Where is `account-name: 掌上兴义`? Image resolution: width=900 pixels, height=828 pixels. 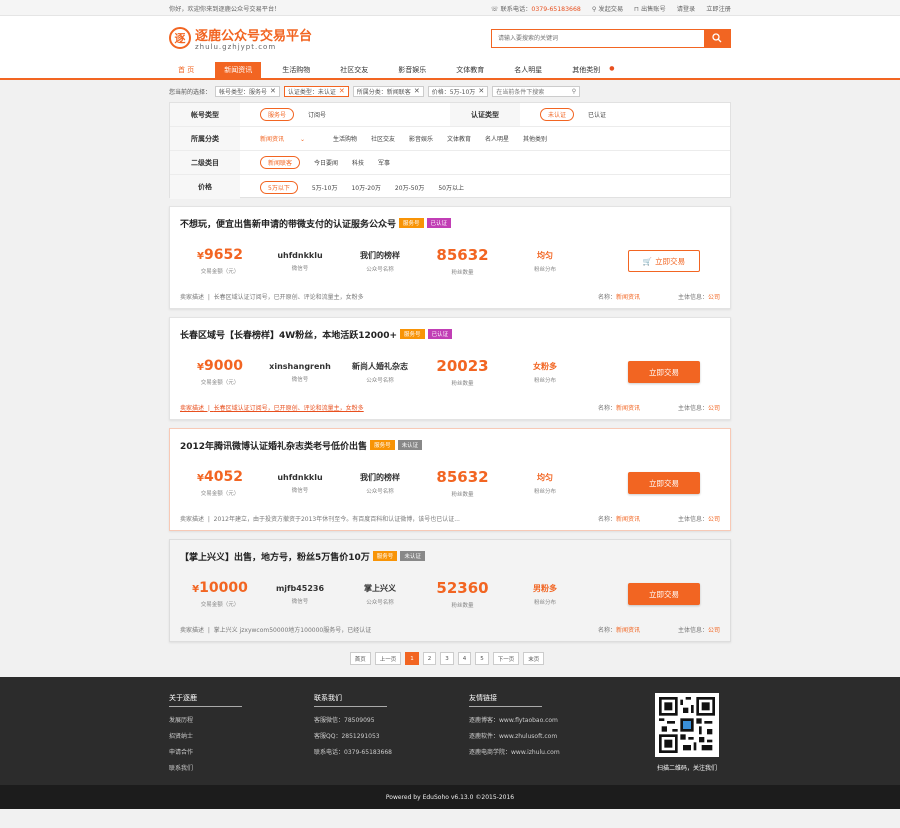
account-name: 掌上兴义 is located at coordinates (380, 588).